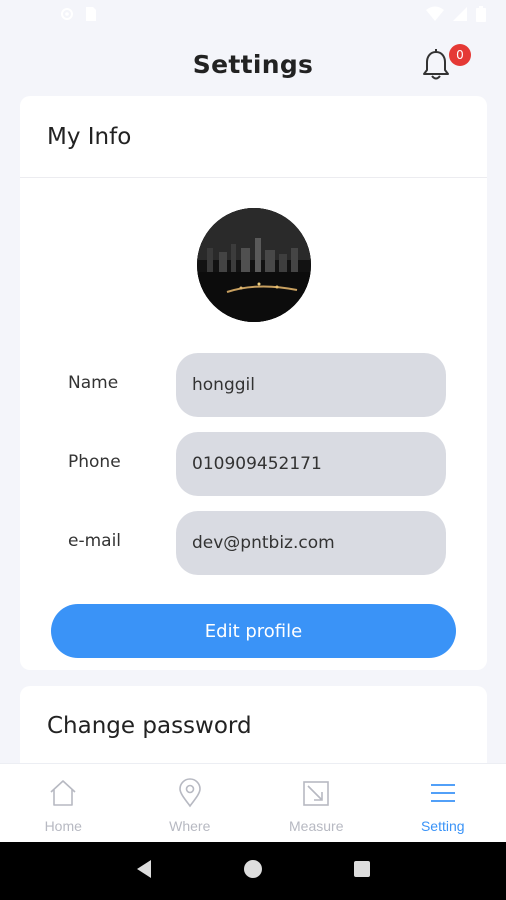  Describe the element at coordinates (190, 795) in the screenshot. I see `location-pin-icon` at that location.